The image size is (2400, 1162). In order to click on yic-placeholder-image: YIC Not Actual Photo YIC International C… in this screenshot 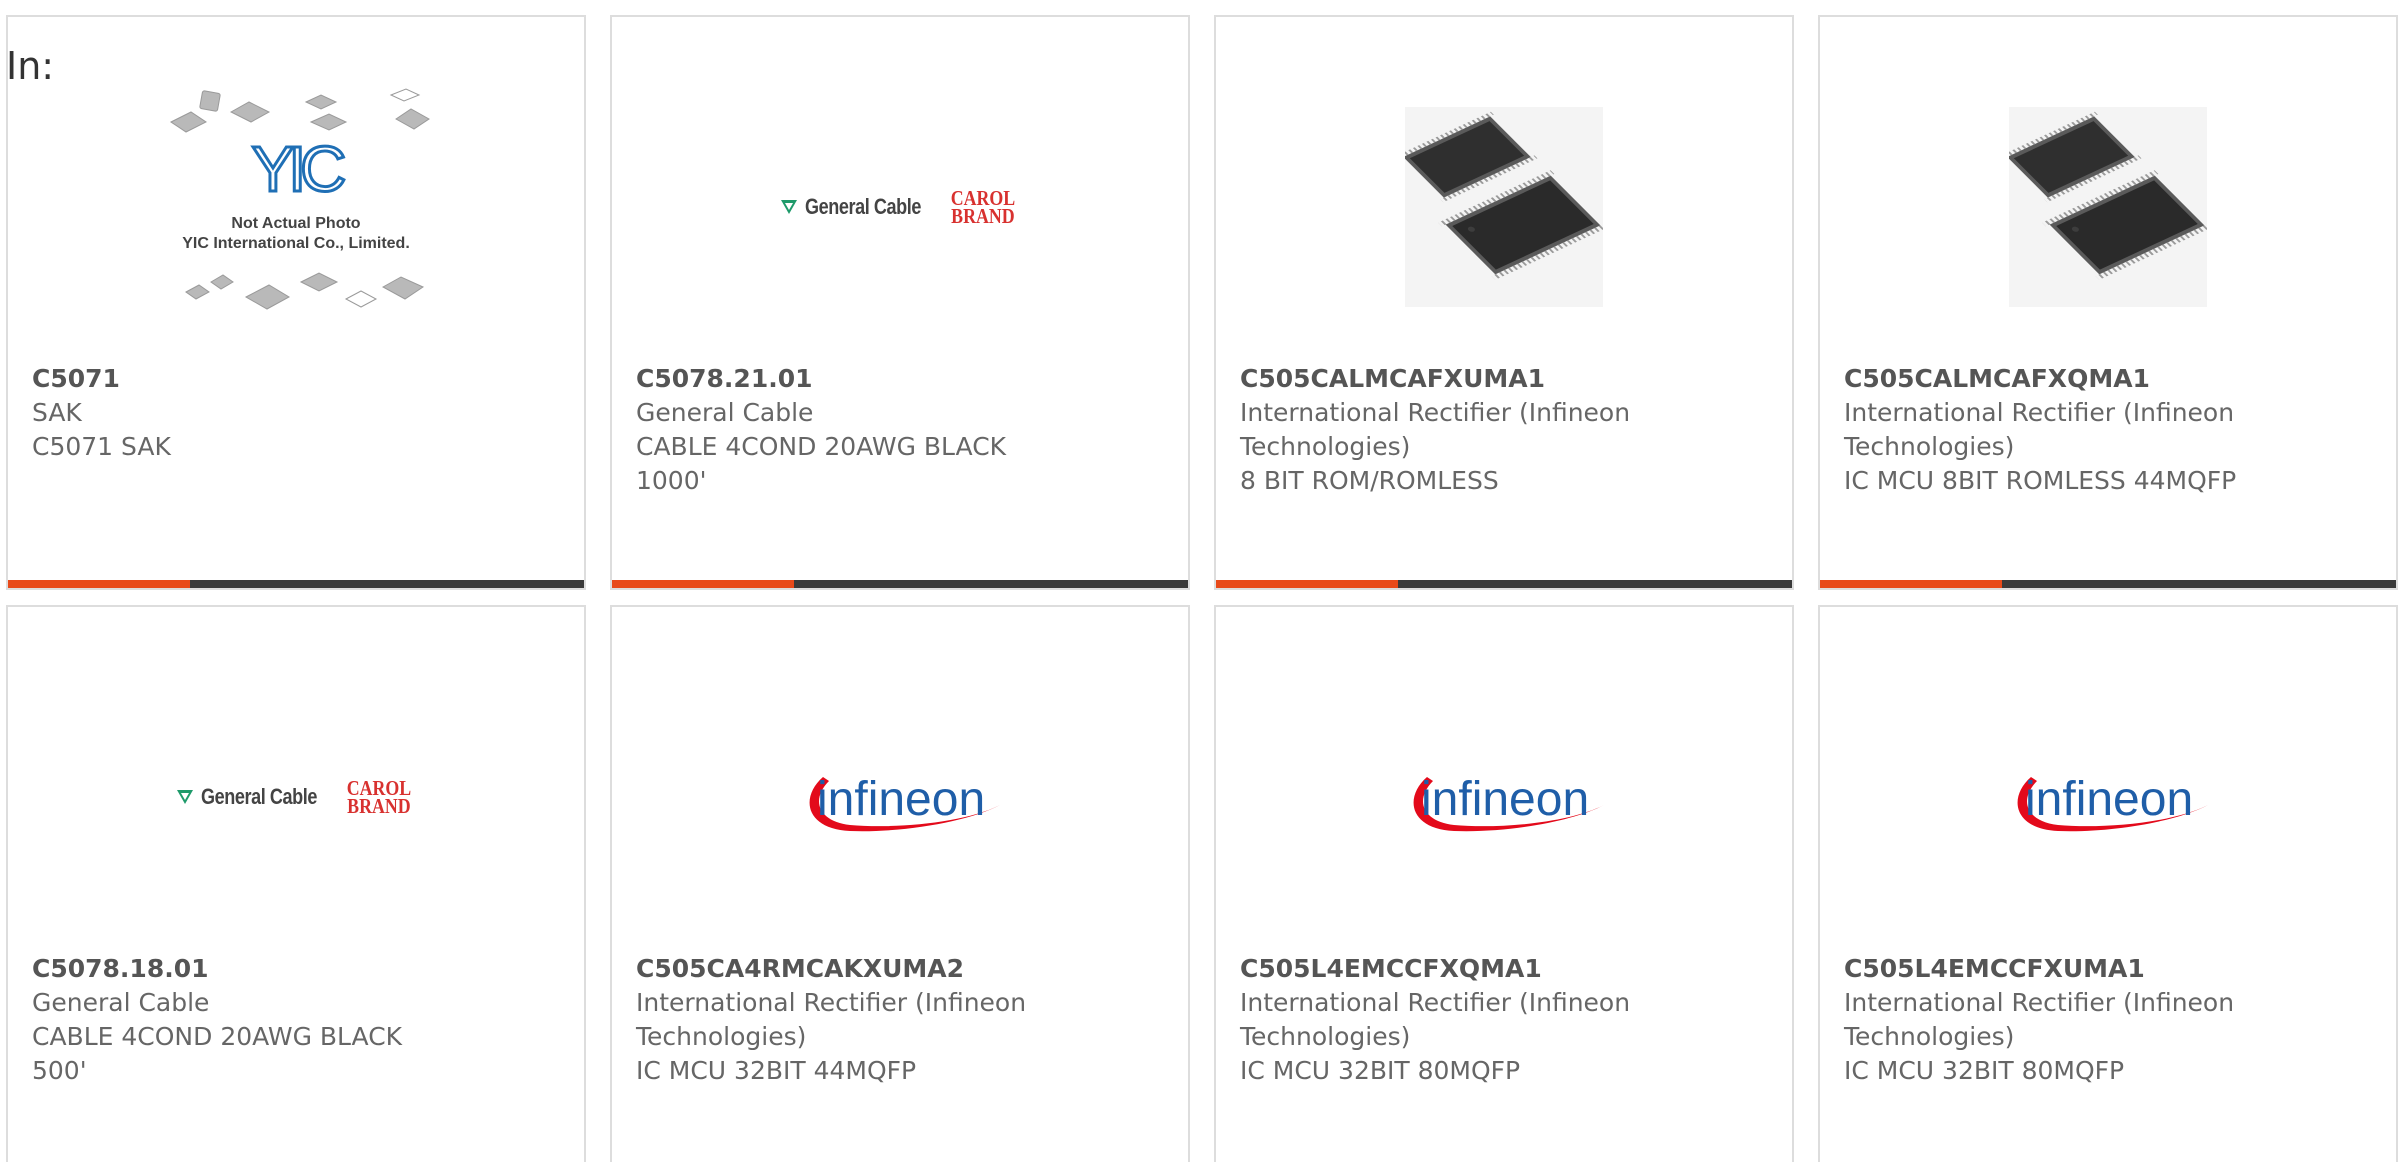, I will do `click(296, 207)`.